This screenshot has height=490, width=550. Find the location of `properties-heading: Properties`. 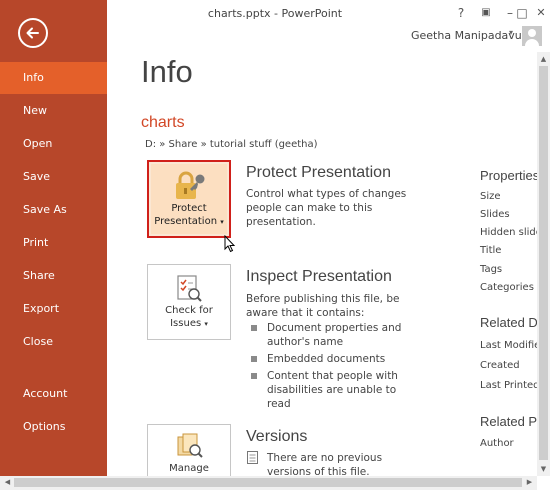

properties-heading: Properties is located at coordinates (509, 175).